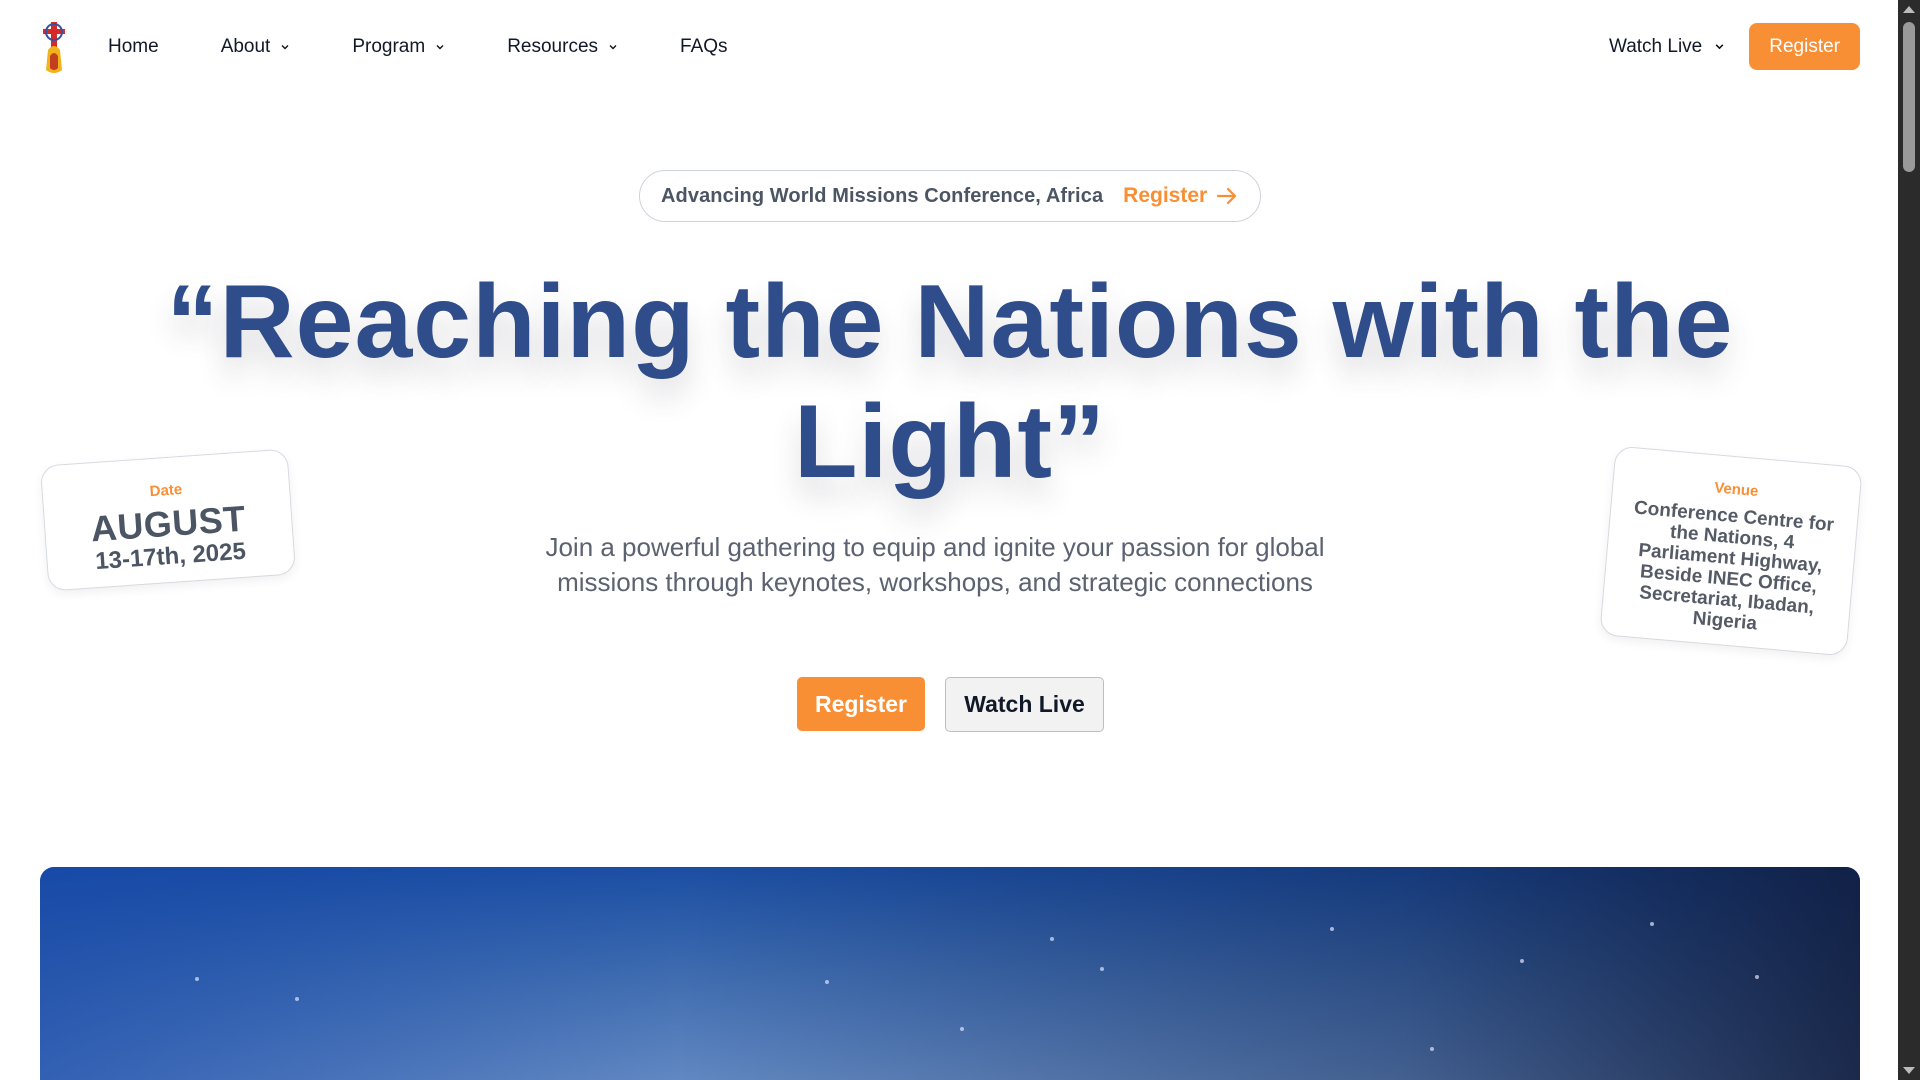 The height and width of the screenshot is (1080, 1920). Describe the element at coordinates (245, 46) in the screenshot. I see `nav-item-label: About` at that location.